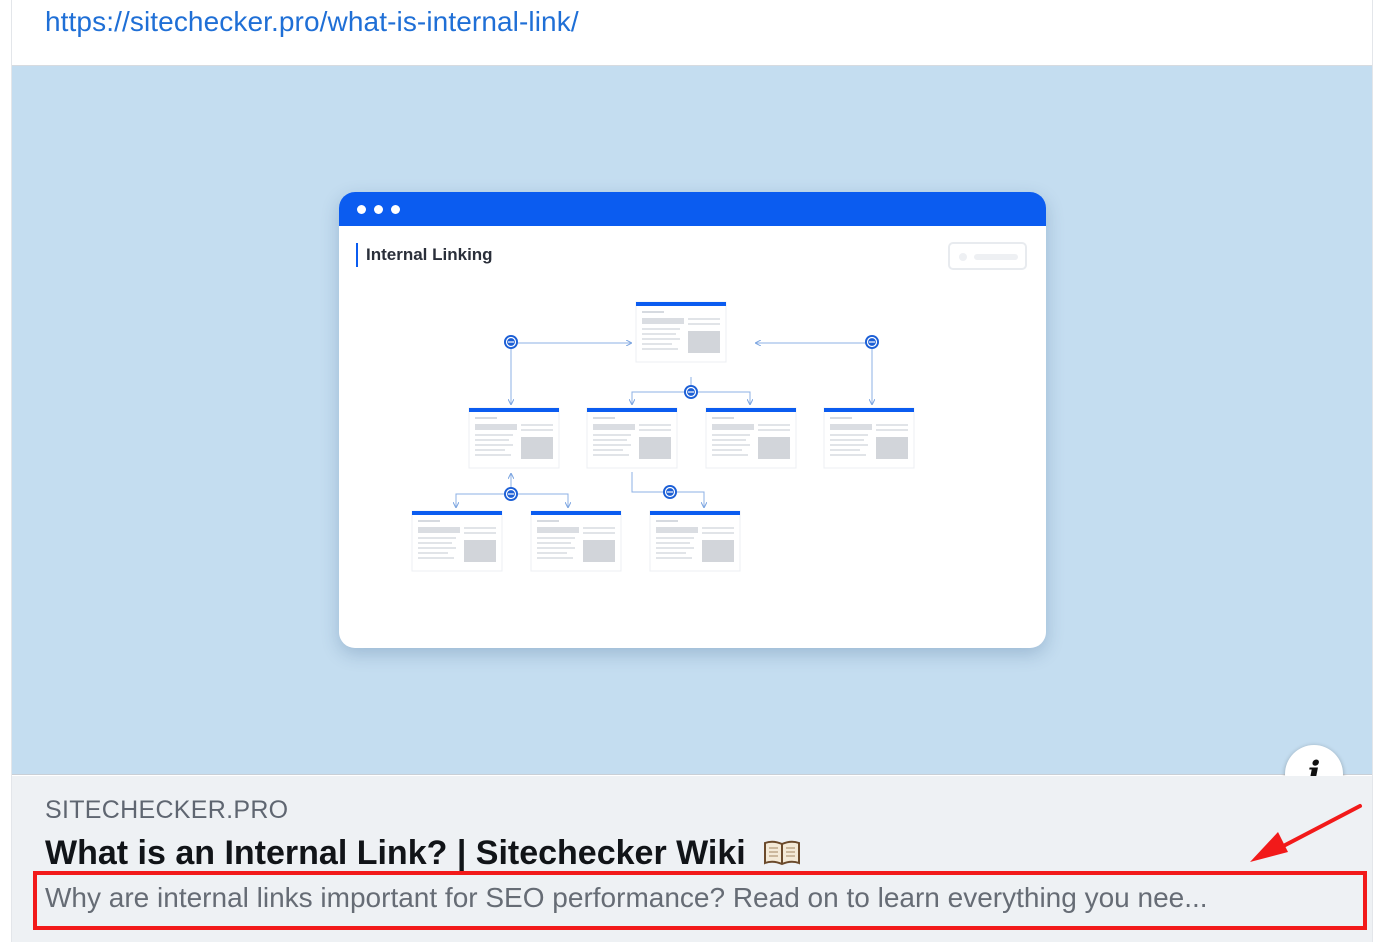 This screenshot has height=942, width=1376. What do you see at coordinates (1306, 833) in the screenshot?
I see `red-arrow-icon` at bounding box center [1306, 833].